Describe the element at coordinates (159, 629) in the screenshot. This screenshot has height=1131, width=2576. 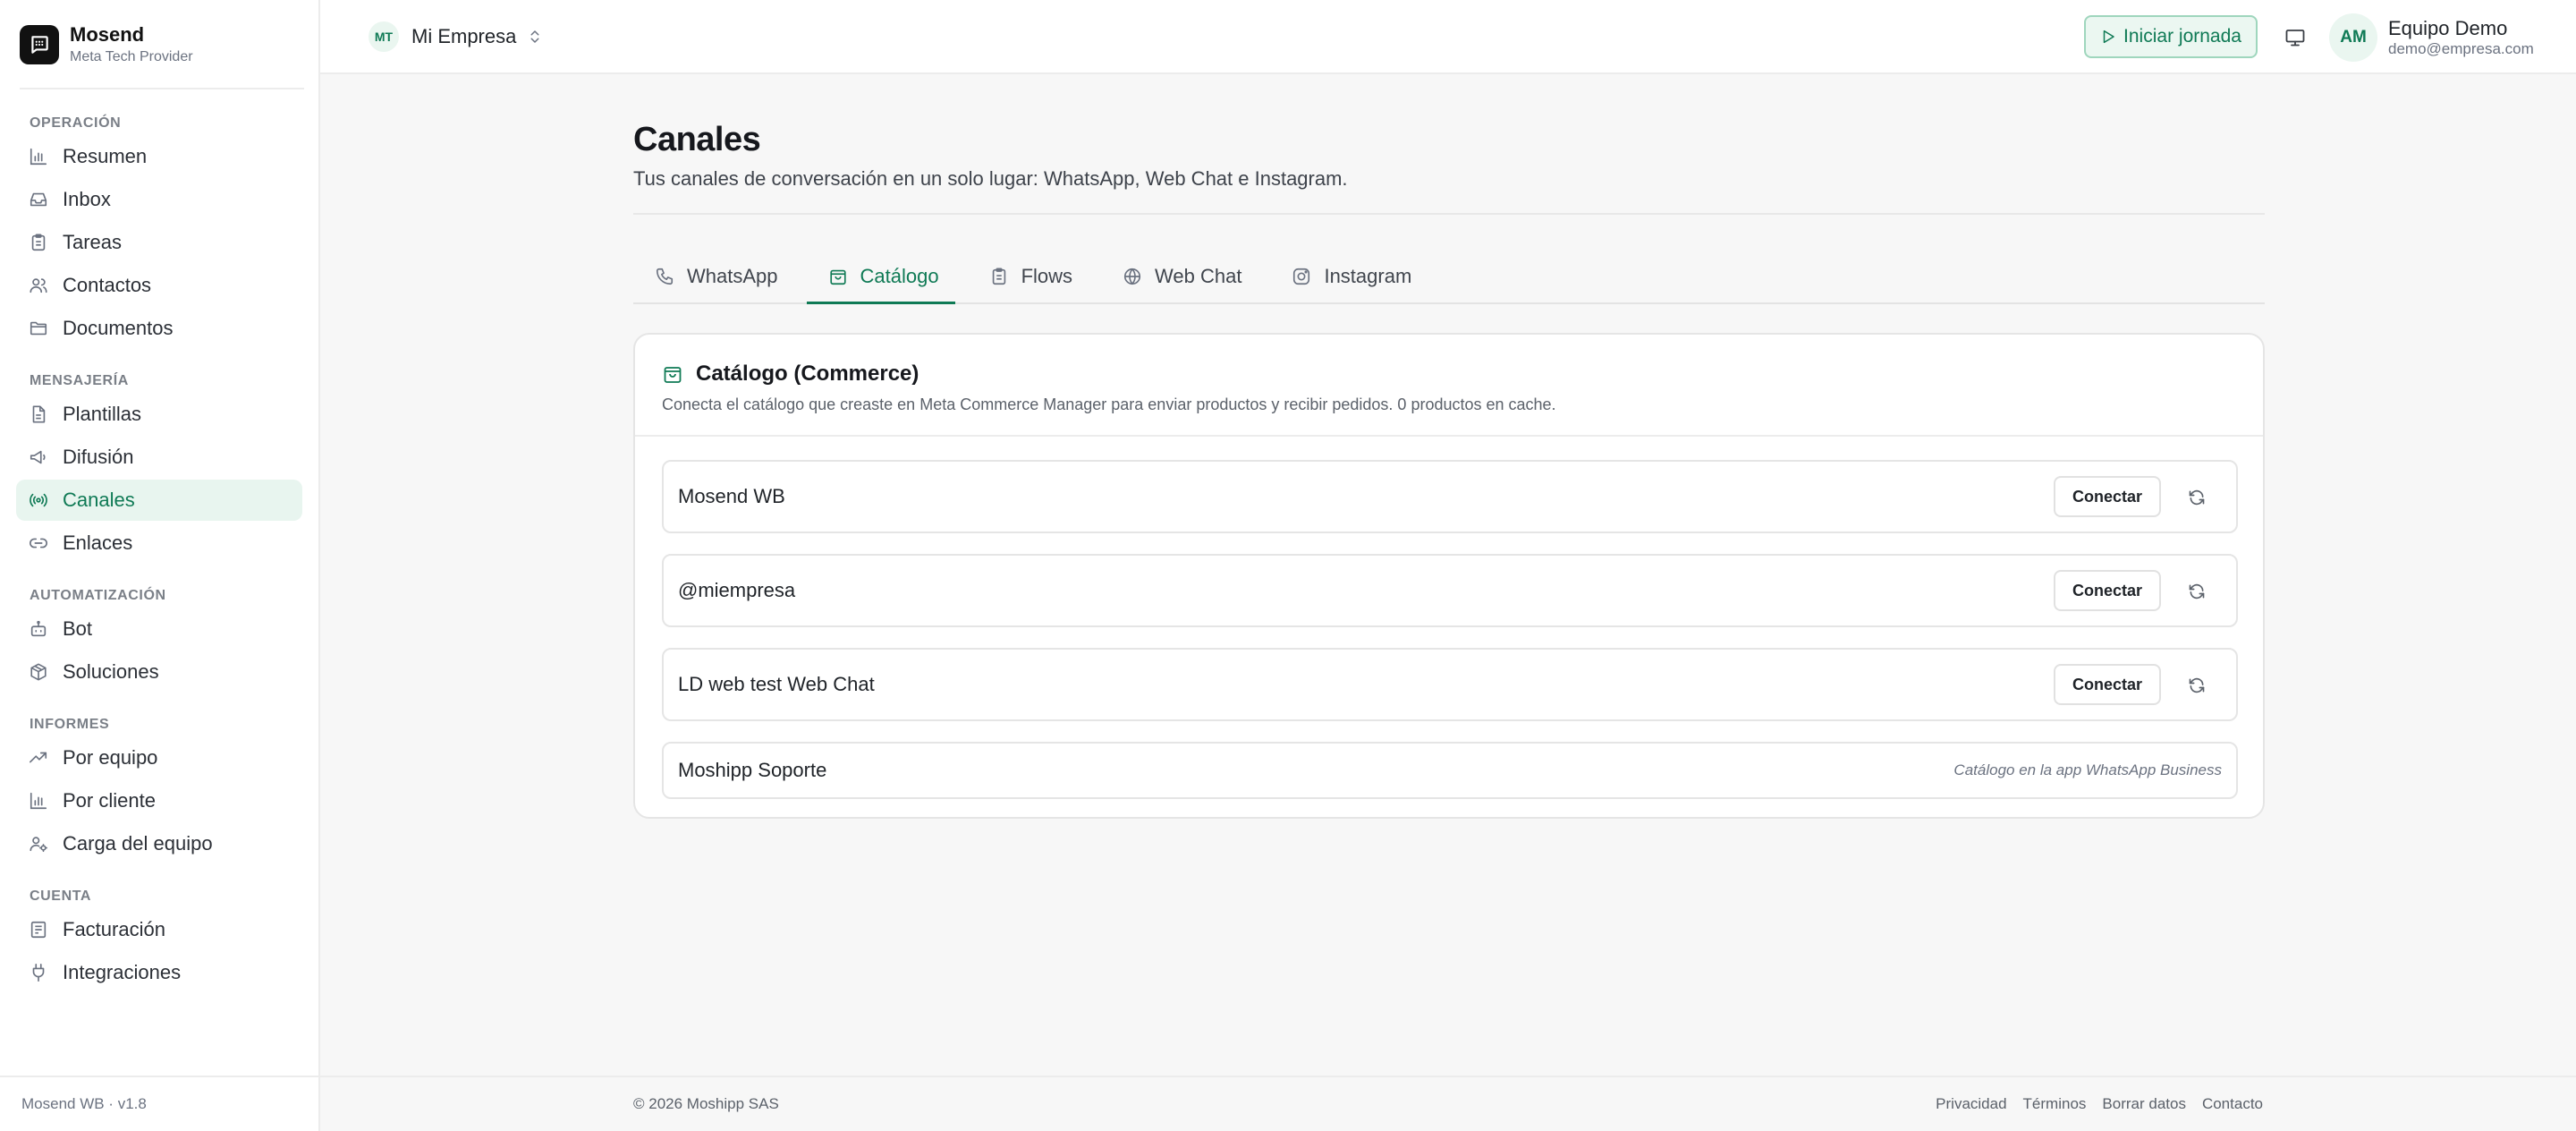
I see `sidebar-item-bot: Bot` at that location.